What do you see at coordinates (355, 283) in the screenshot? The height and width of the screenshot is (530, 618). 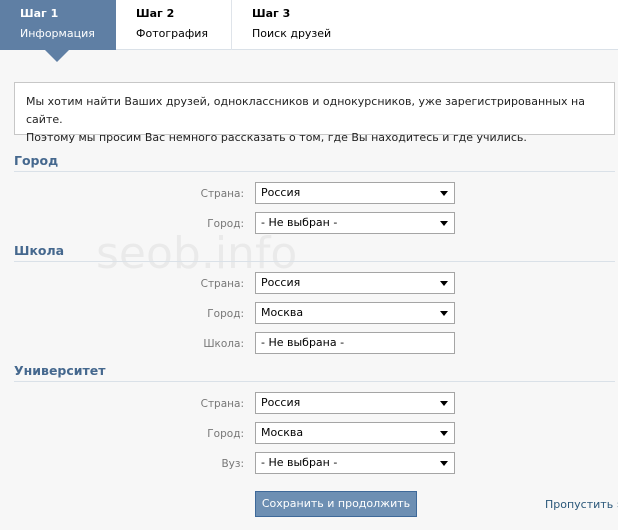 I see `school-country-select: Россия` at bounding box center [355, 283].